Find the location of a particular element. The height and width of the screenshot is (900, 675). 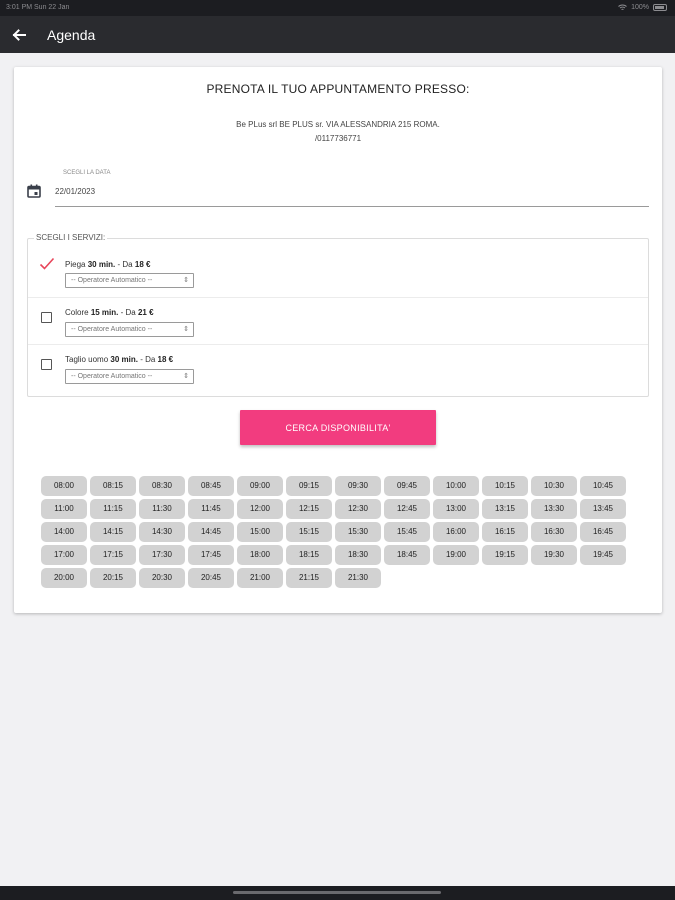

booking-heading: PRENOTA IL TUO APPUNTAMENTO PRESSO: is located at coordinates (338, 89).